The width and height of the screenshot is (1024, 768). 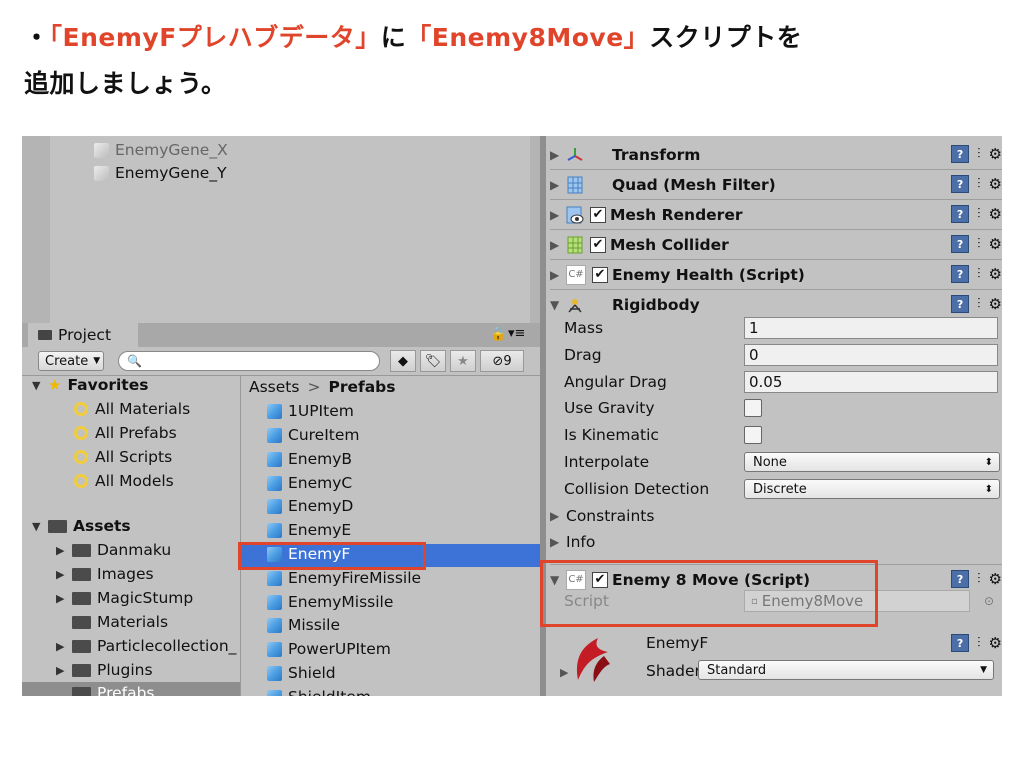 What do you see at coordinates (83, 335) in the screenshot?
I see `tab-project: Project` at bounding box center [83, 335].